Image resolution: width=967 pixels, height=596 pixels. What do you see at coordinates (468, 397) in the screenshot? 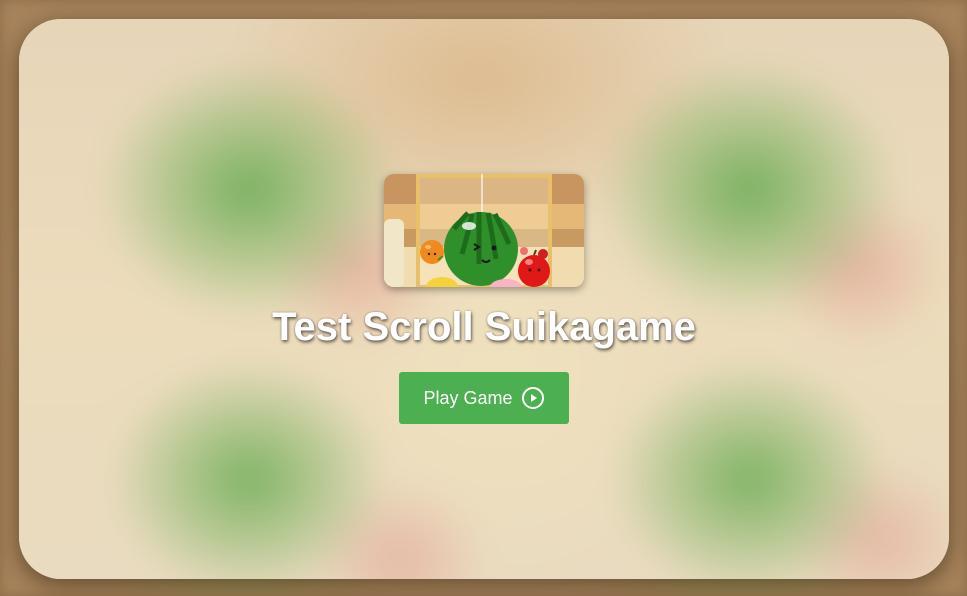
I see `play-game-label: Play Game` at bounding box center [468, 397].